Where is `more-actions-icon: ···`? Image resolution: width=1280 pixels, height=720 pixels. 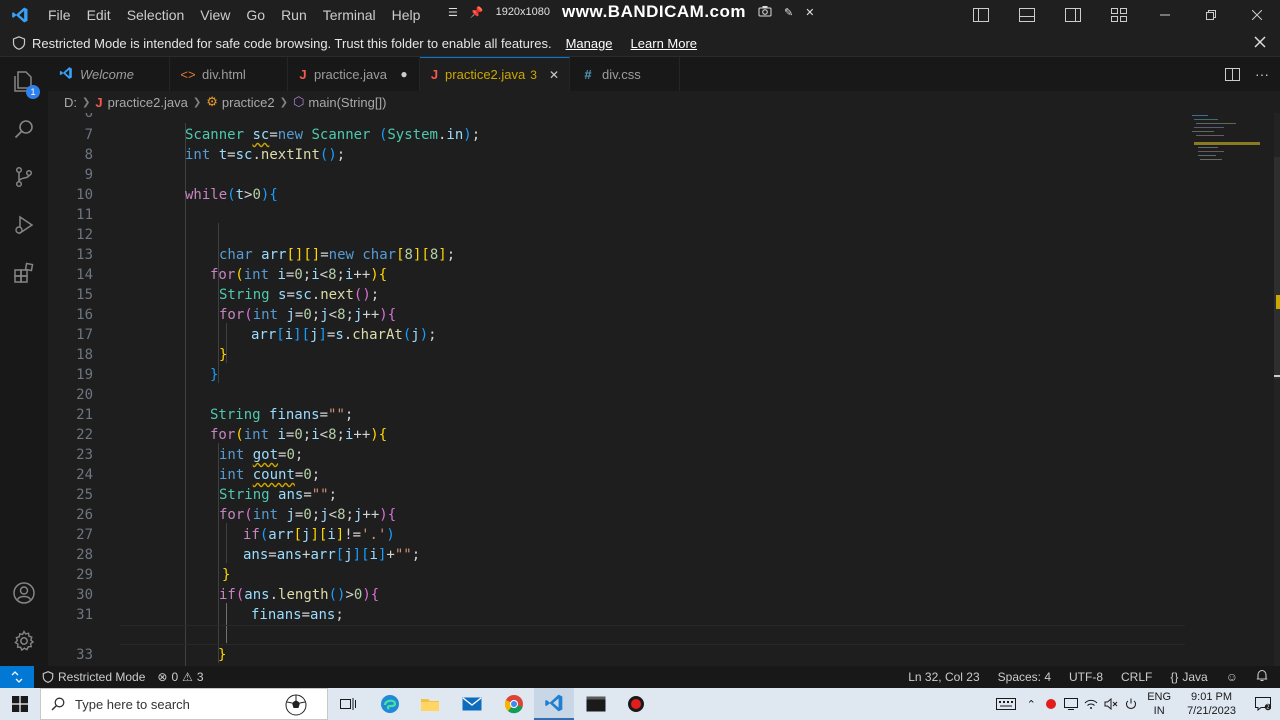 more-actions-icon: ··· is located at coordinates (1262, 74).